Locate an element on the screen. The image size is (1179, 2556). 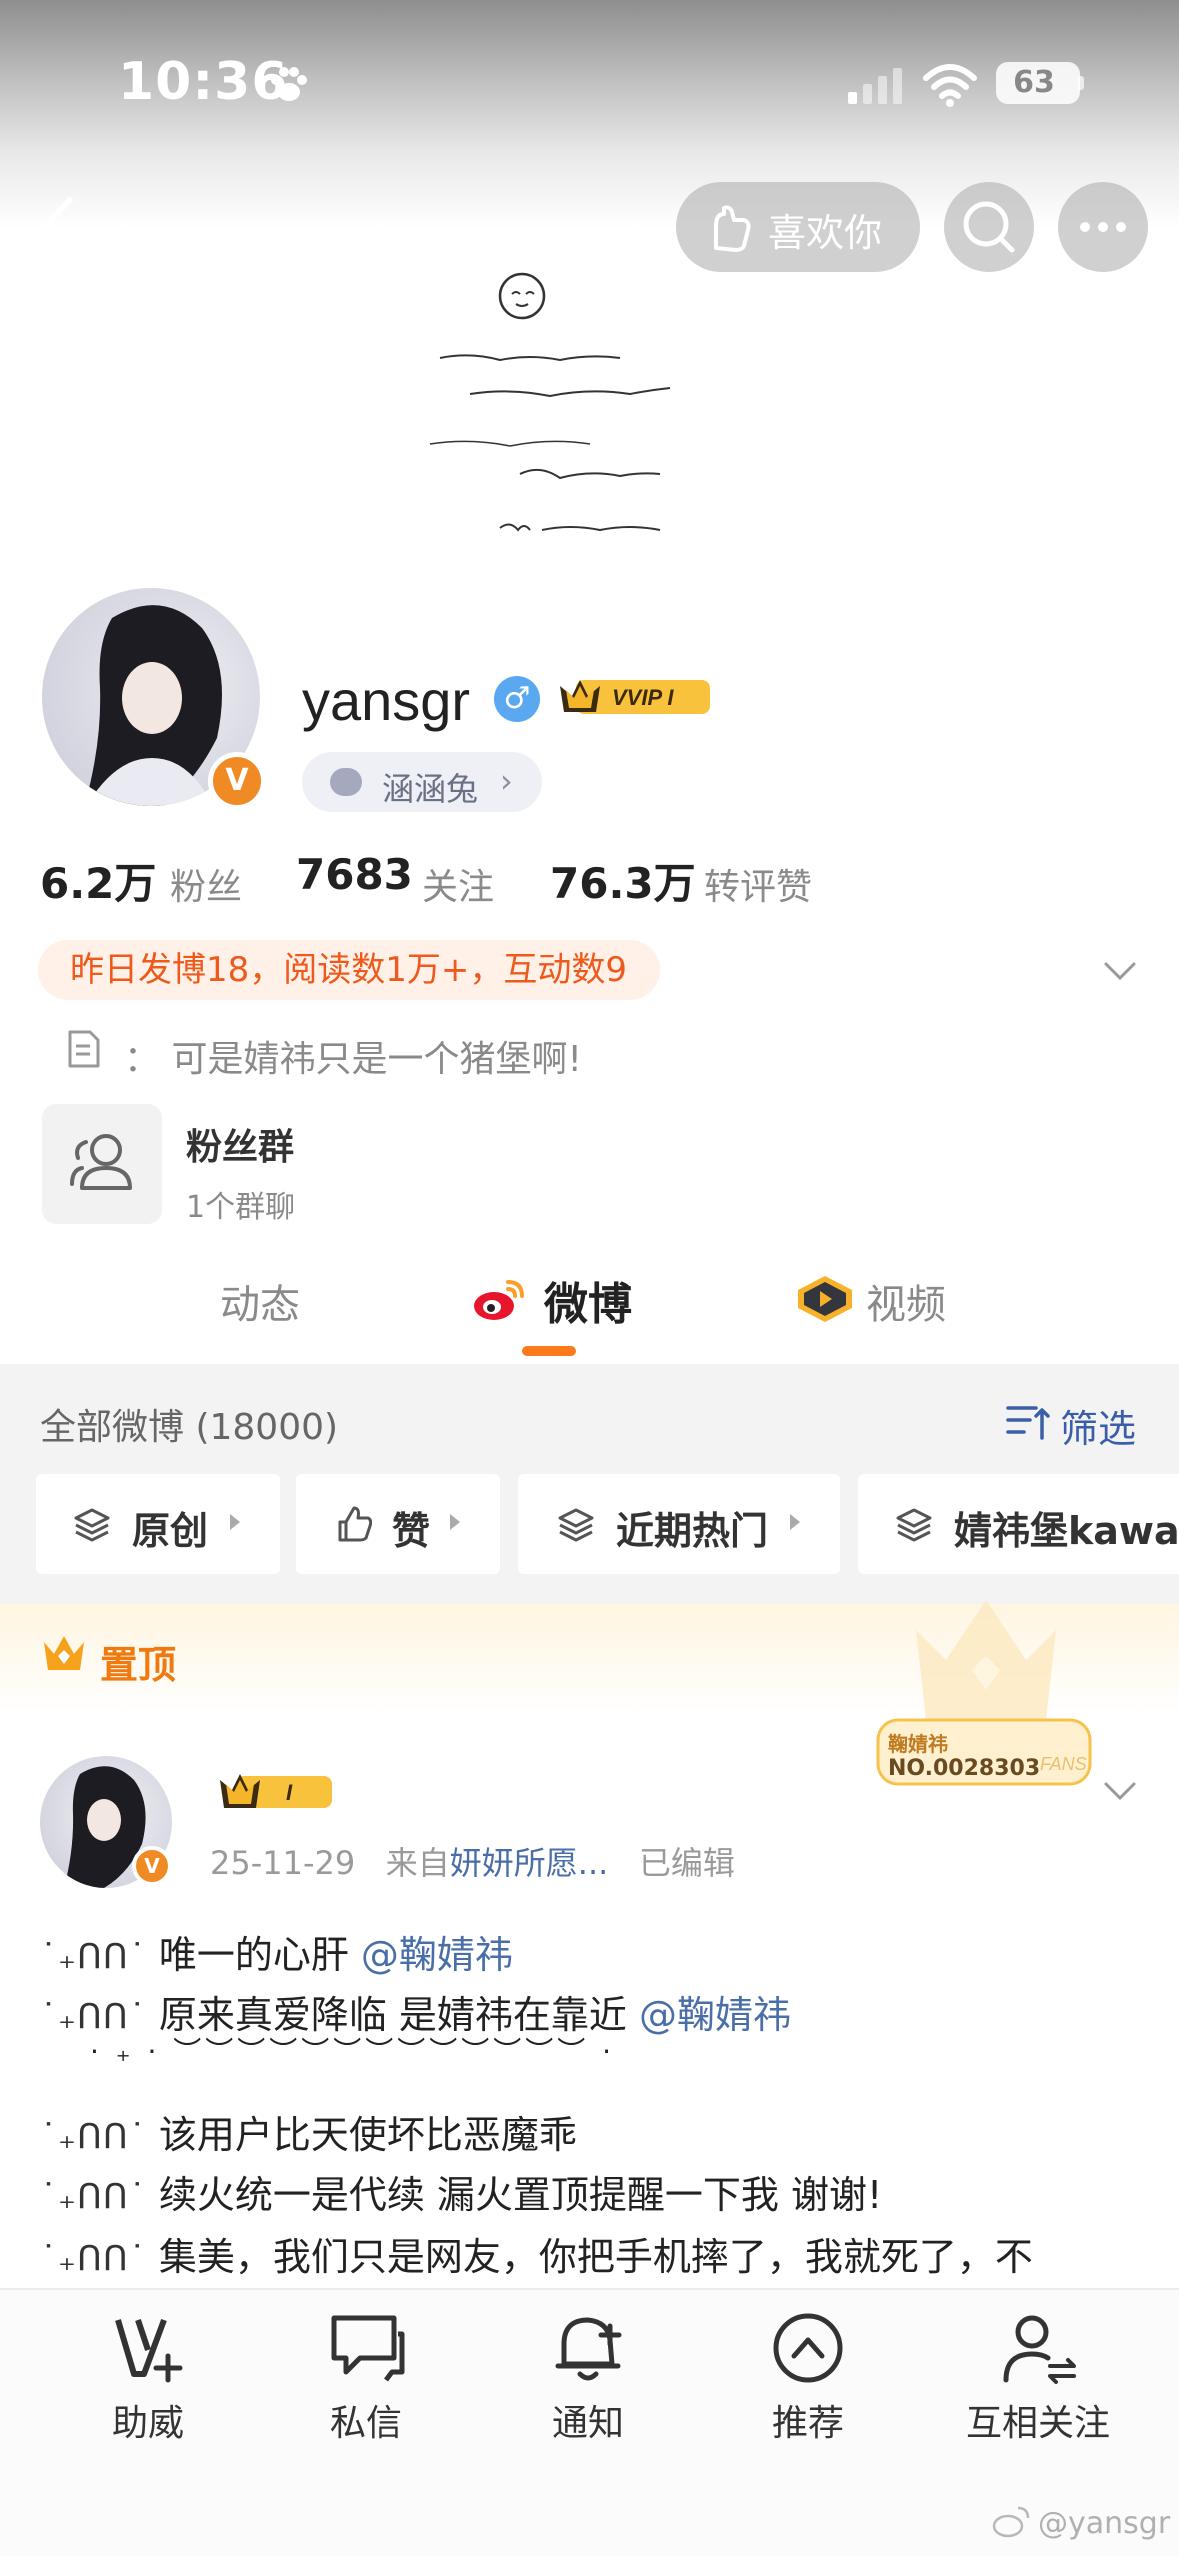
vvip-badge: VVIP I is located at coordinates (635, 697).